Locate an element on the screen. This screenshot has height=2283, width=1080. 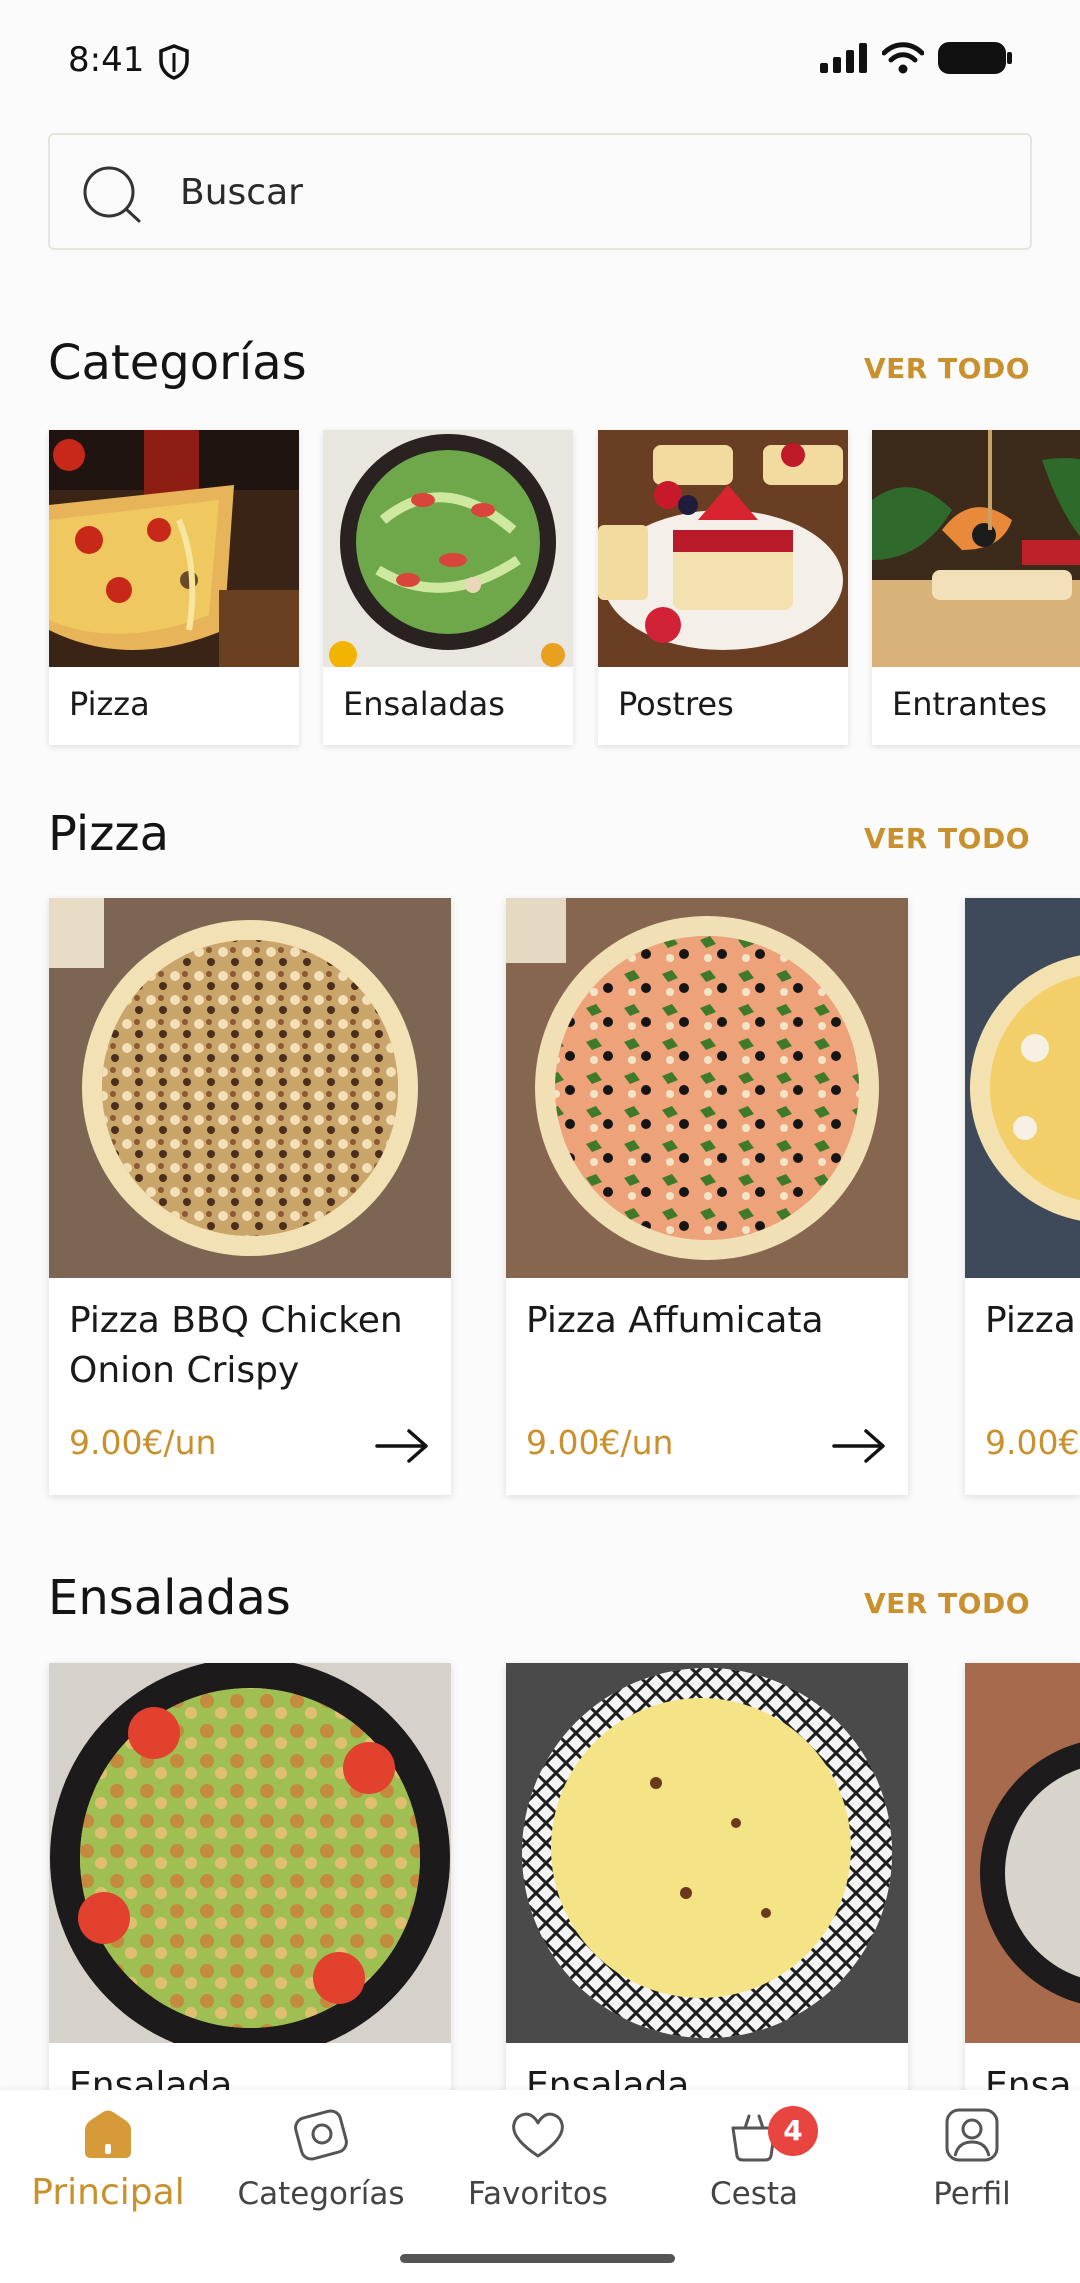
category-image-ensaladas is located at coordinates (448, 549).